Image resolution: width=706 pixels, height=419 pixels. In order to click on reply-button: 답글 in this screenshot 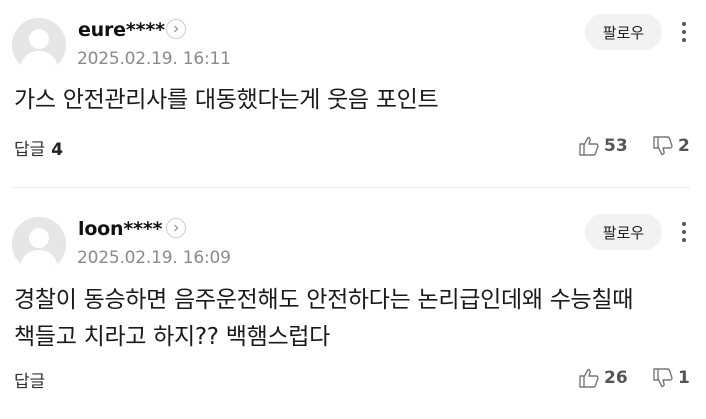, I will do `click(29, 379)`.